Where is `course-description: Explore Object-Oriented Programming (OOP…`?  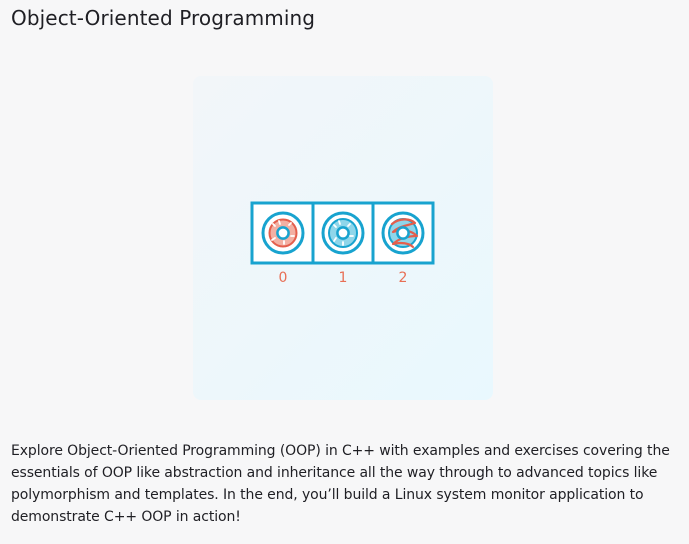 course-description: Explore Object-Oriented Programming (OOP… is located at coordinates (340, 484).